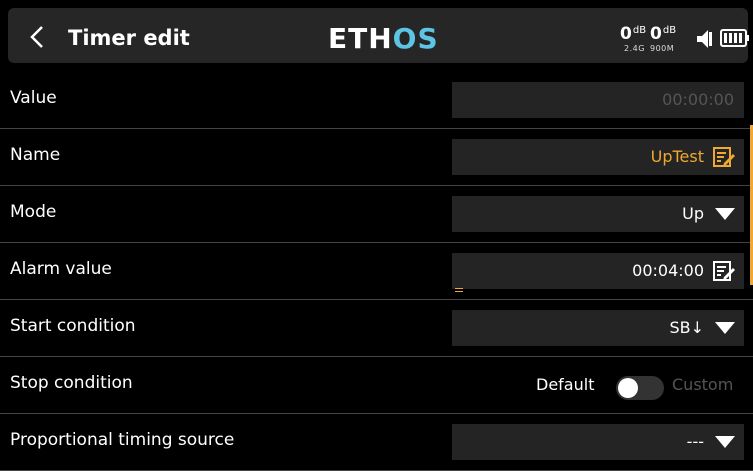 The image size is (753, 471). I want to click on name-label: Name, so click(35, 155).